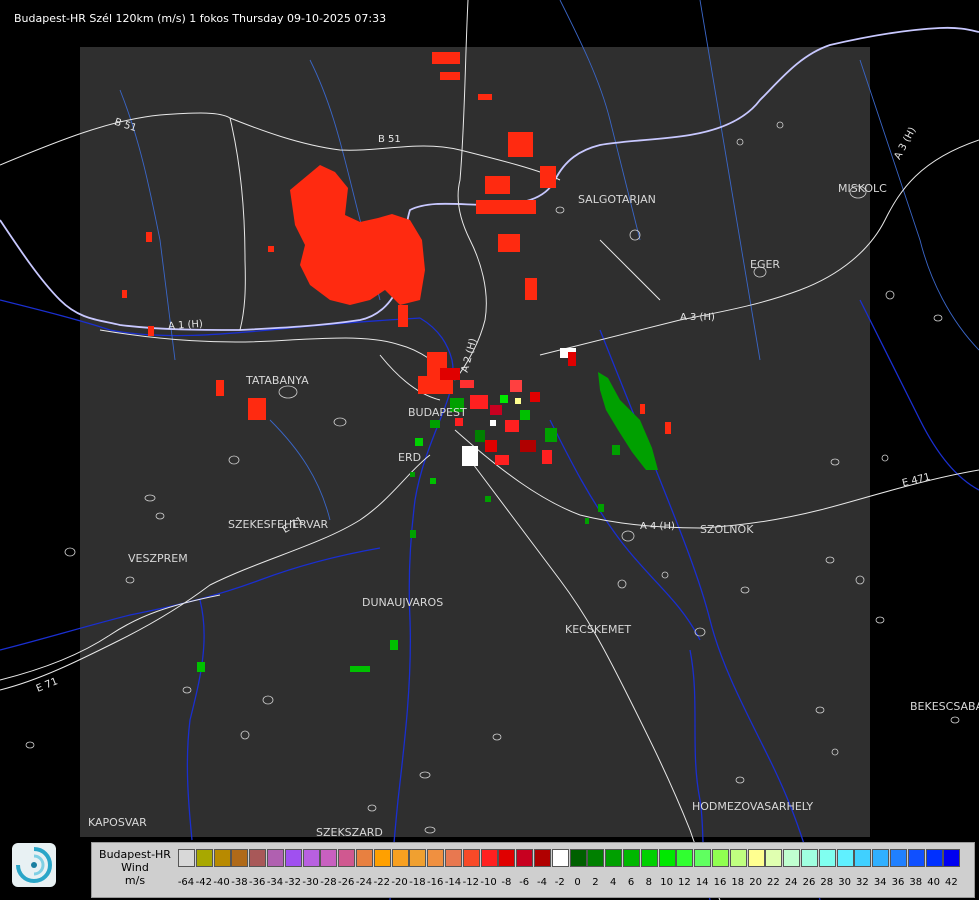 This screenshot has width=979, height=900. I want to click on legend-title: Budapest-HR Wind m/s, so click(135, 867).